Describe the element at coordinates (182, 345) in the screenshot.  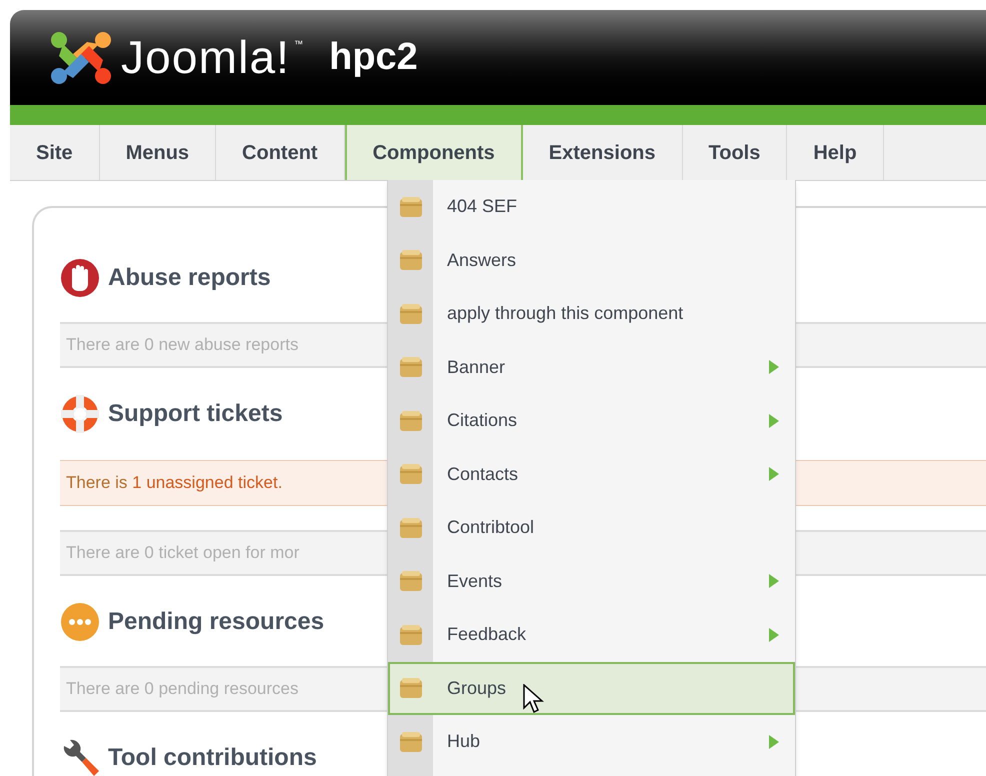
I see `notice-text: There are 0 new abuse reports` at that location.